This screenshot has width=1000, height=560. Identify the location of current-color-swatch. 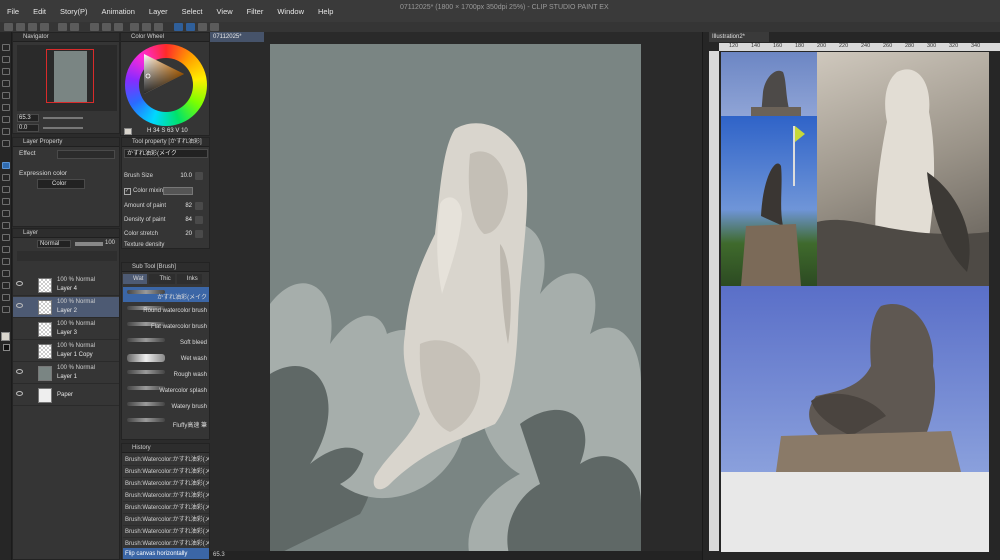
(128, 131).